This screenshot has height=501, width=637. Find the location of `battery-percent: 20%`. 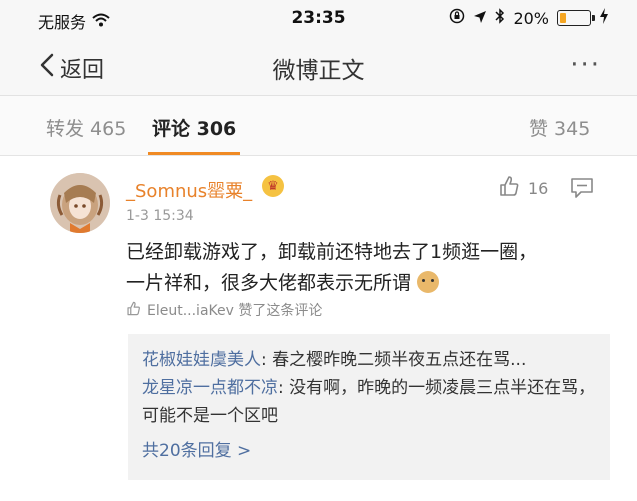

battery-percent: 20% is located at coordinates (531, 18).